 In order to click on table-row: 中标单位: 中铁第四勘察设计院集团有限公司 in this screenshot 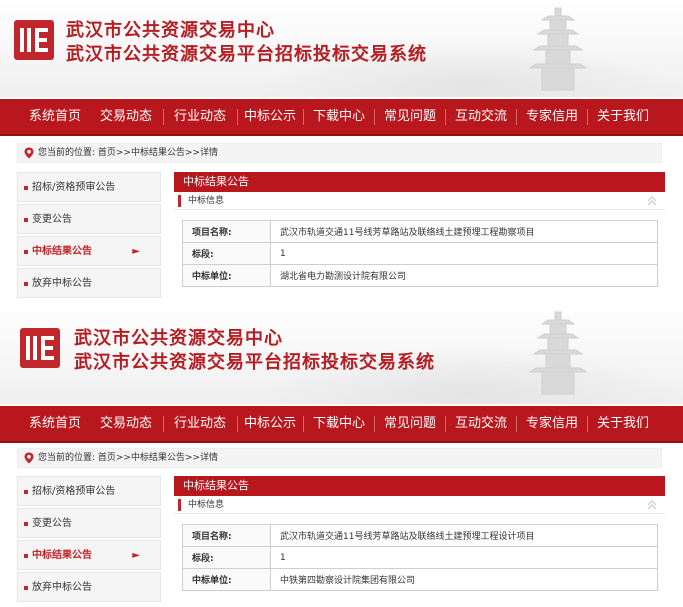, I will do `click(420, 579)`.